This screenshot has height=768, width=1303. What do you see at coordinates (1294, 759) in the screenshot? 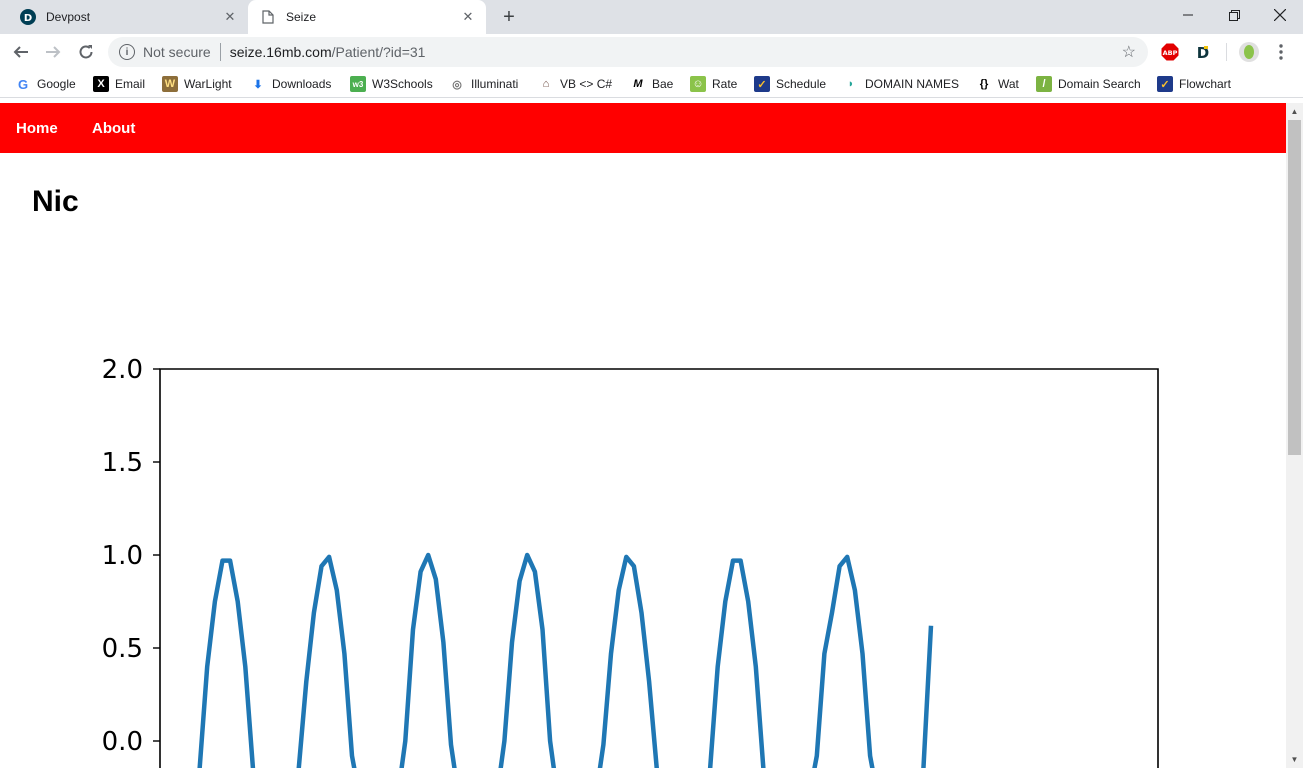
I see `scroll-down-icon: ▼` at bounding box center [1294, 759].